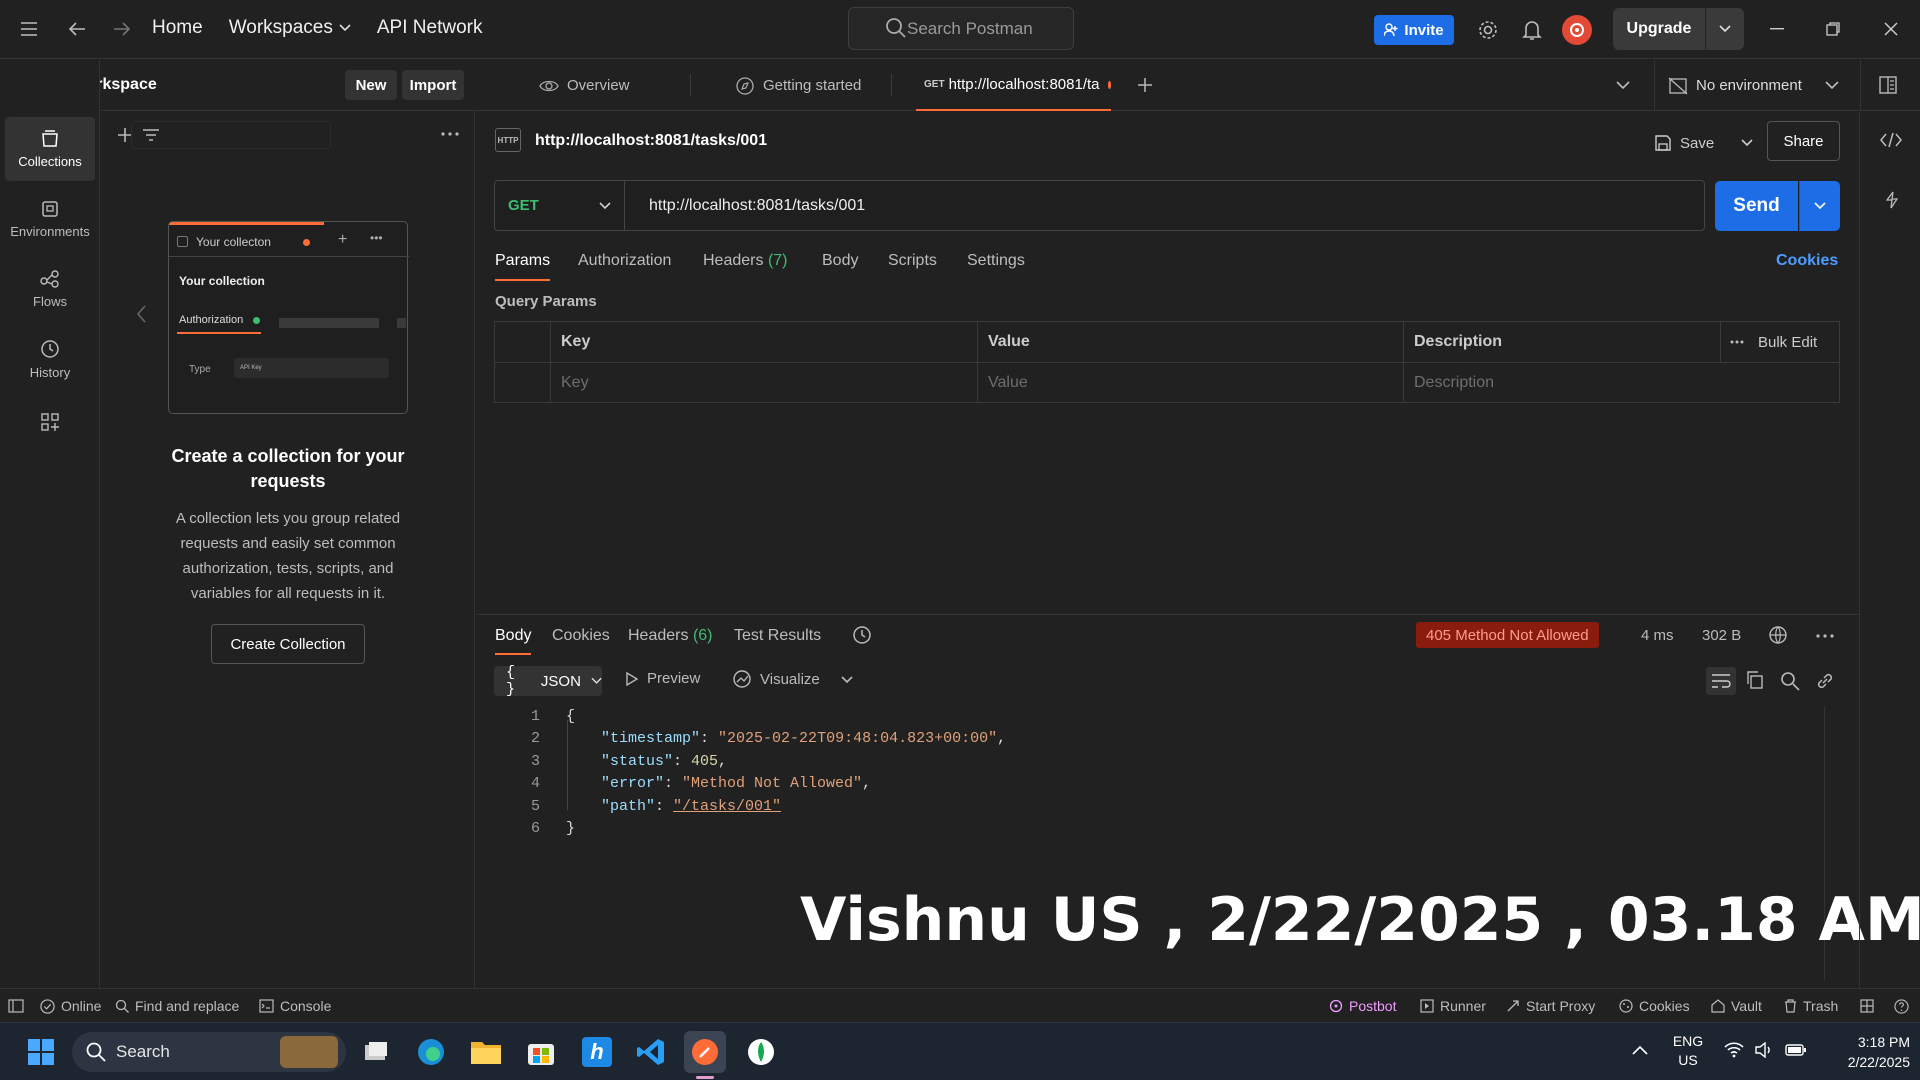 The width and height of the screenshot is (1920, 1080). Describe the element at coordinates (50, 149) in the screenshot. I see `sidebar-item-collections: Collections` at that location.